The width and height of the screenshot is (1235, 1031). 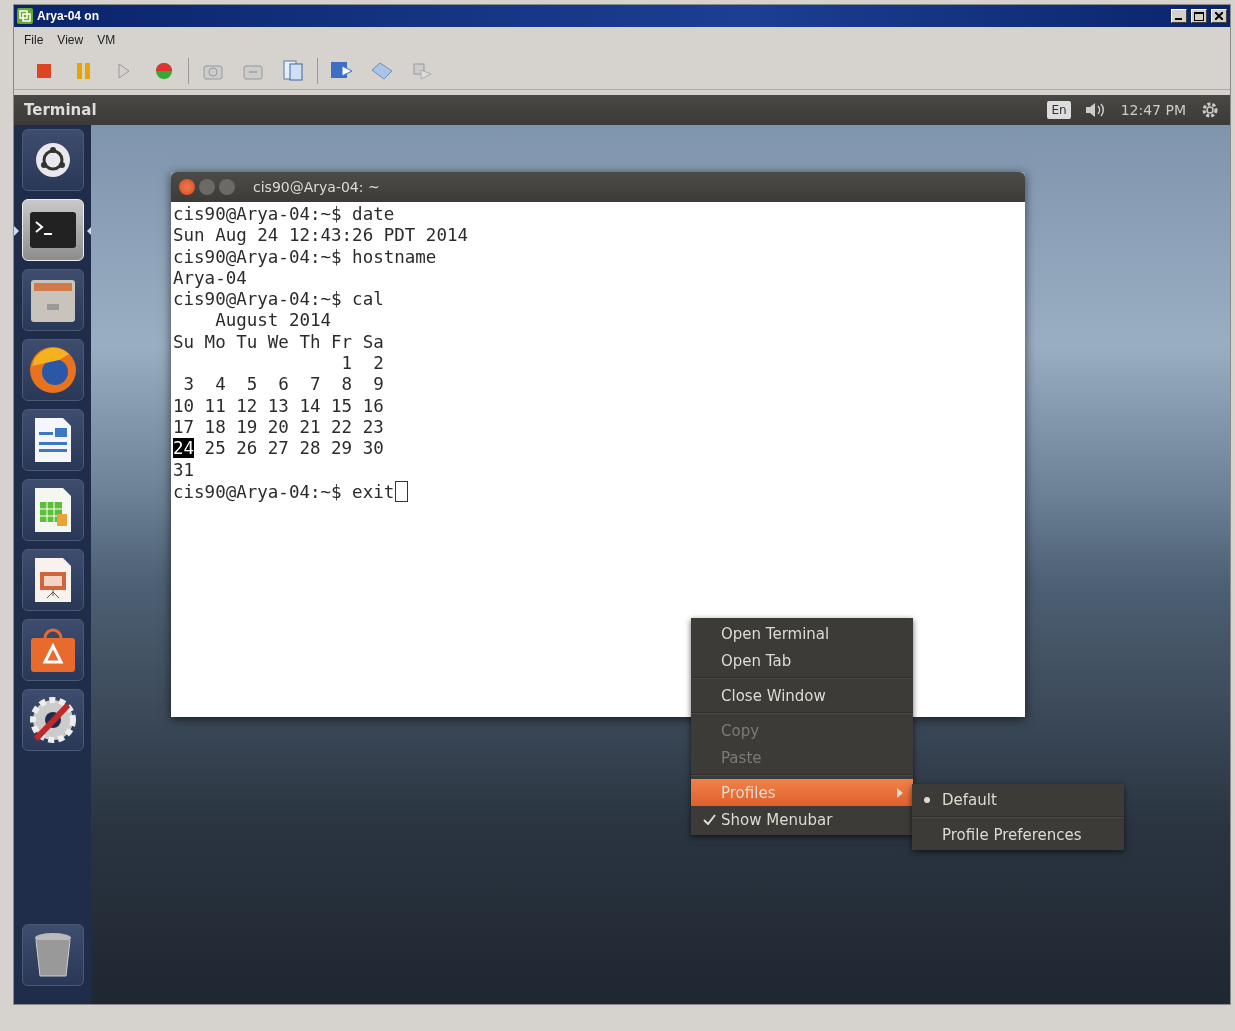 What do you see at coordinates (69, 16) in the screenshot?
I see `window-title: Arya-04 on` at bounding box center [69, 16].